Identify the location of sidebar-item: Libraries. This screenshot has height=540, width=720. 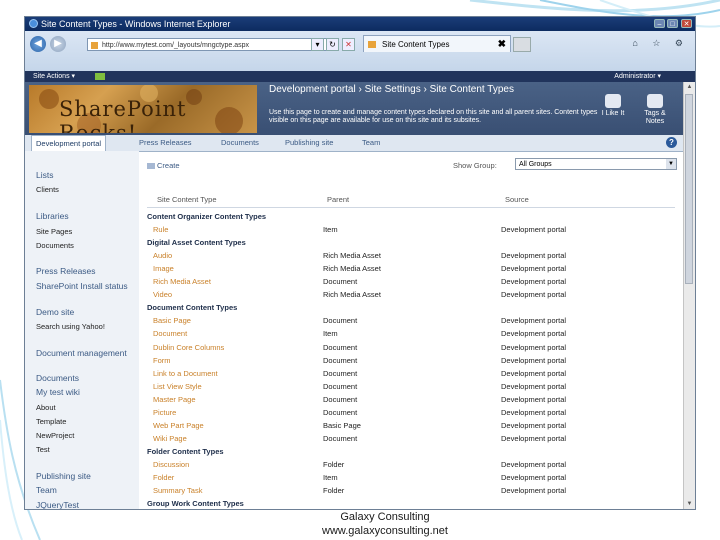
(52, 216).